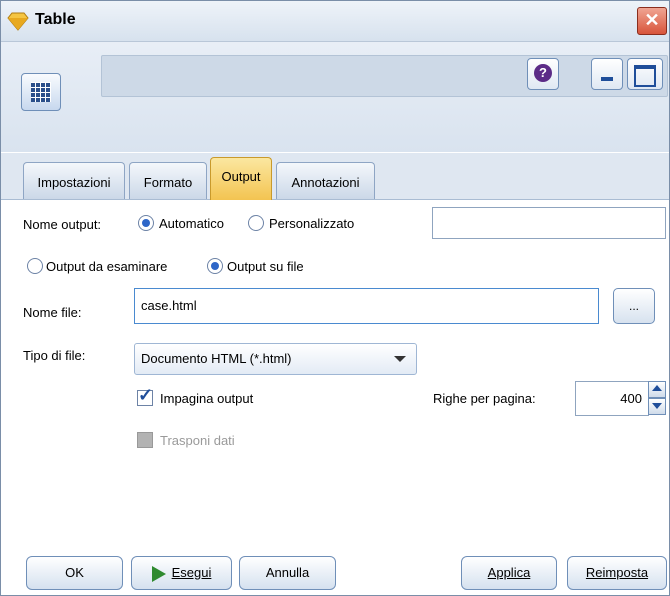 This screenshot has width=670, height=596. Describe the element at coordinates (241, 178) in the screenshot. I see `tab-output: Output` at that location.